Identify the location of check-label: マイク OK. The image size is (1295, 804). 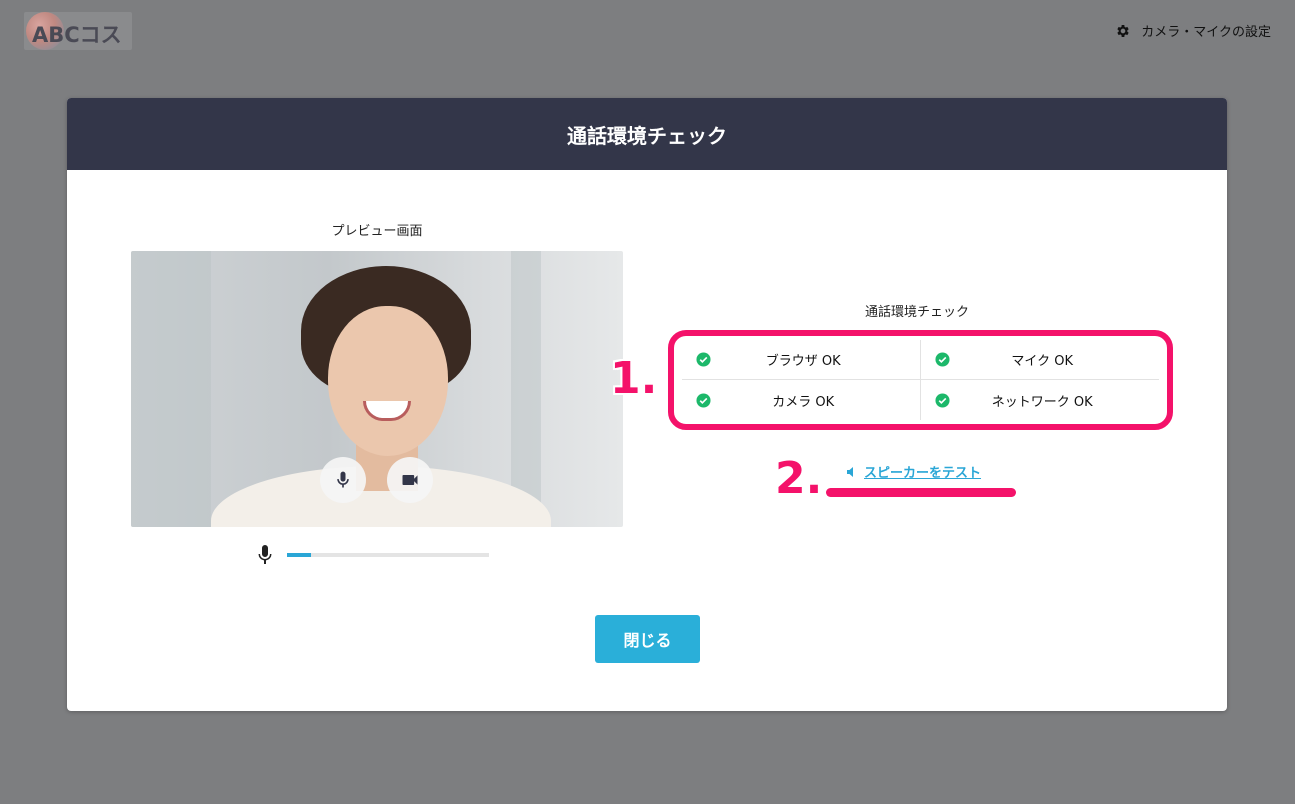
(1042, 361).